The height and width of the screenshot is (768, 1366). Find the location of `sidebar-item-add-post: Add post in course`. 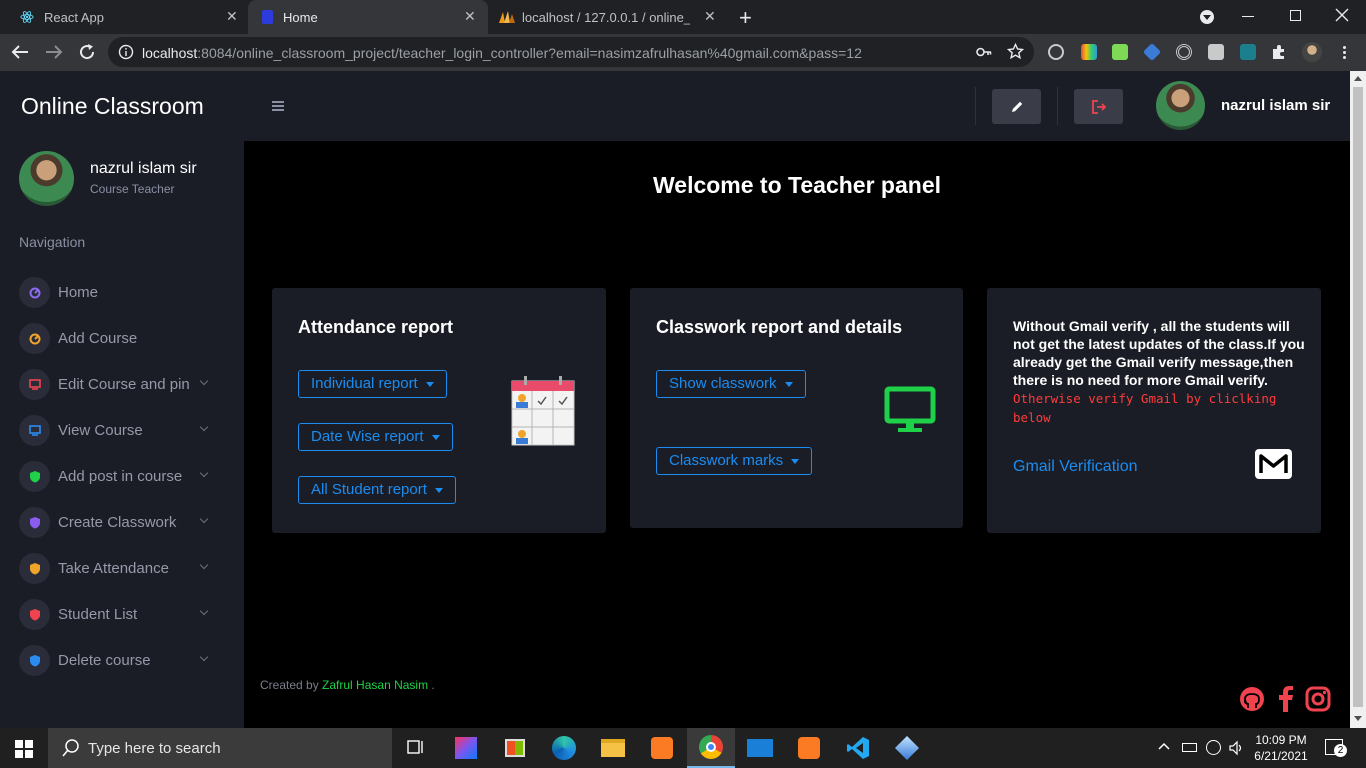

sidebar-item-add-post: Add post in course is located at coordinates (119, 477).